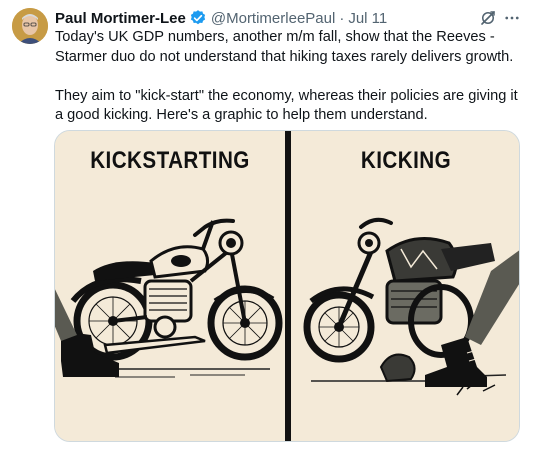 The image size is (533, 449). What do you see at coordinates (30, 26) in the screenshot?
I see `avatar` at bounding box center [30, 26].